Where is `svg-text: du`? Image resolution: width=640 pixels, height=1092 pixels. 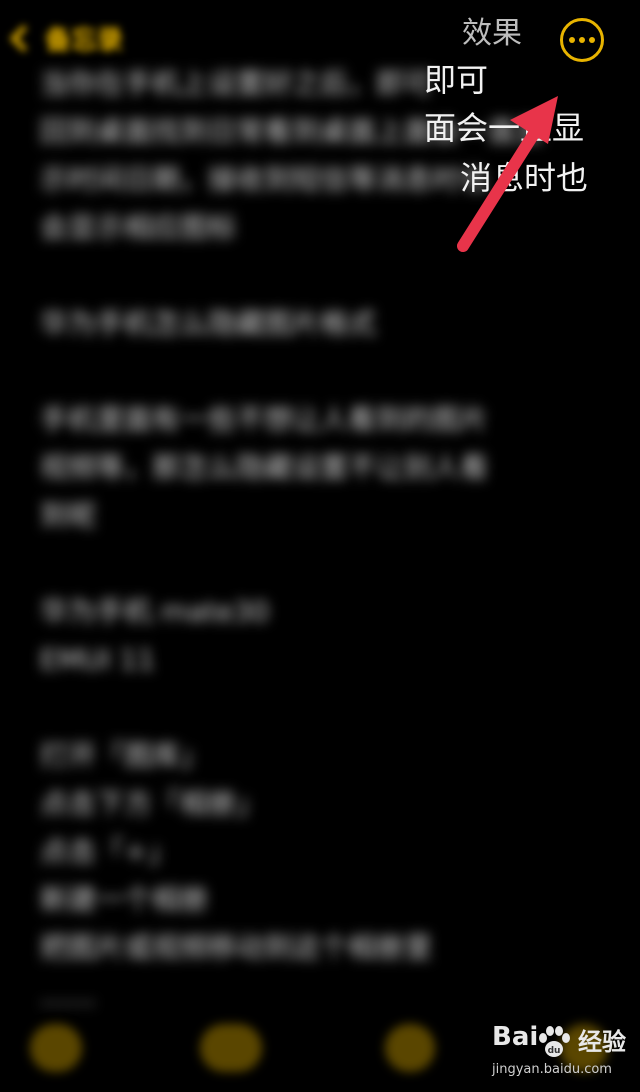 svg-text: du is located at coordinates (554, 1051).